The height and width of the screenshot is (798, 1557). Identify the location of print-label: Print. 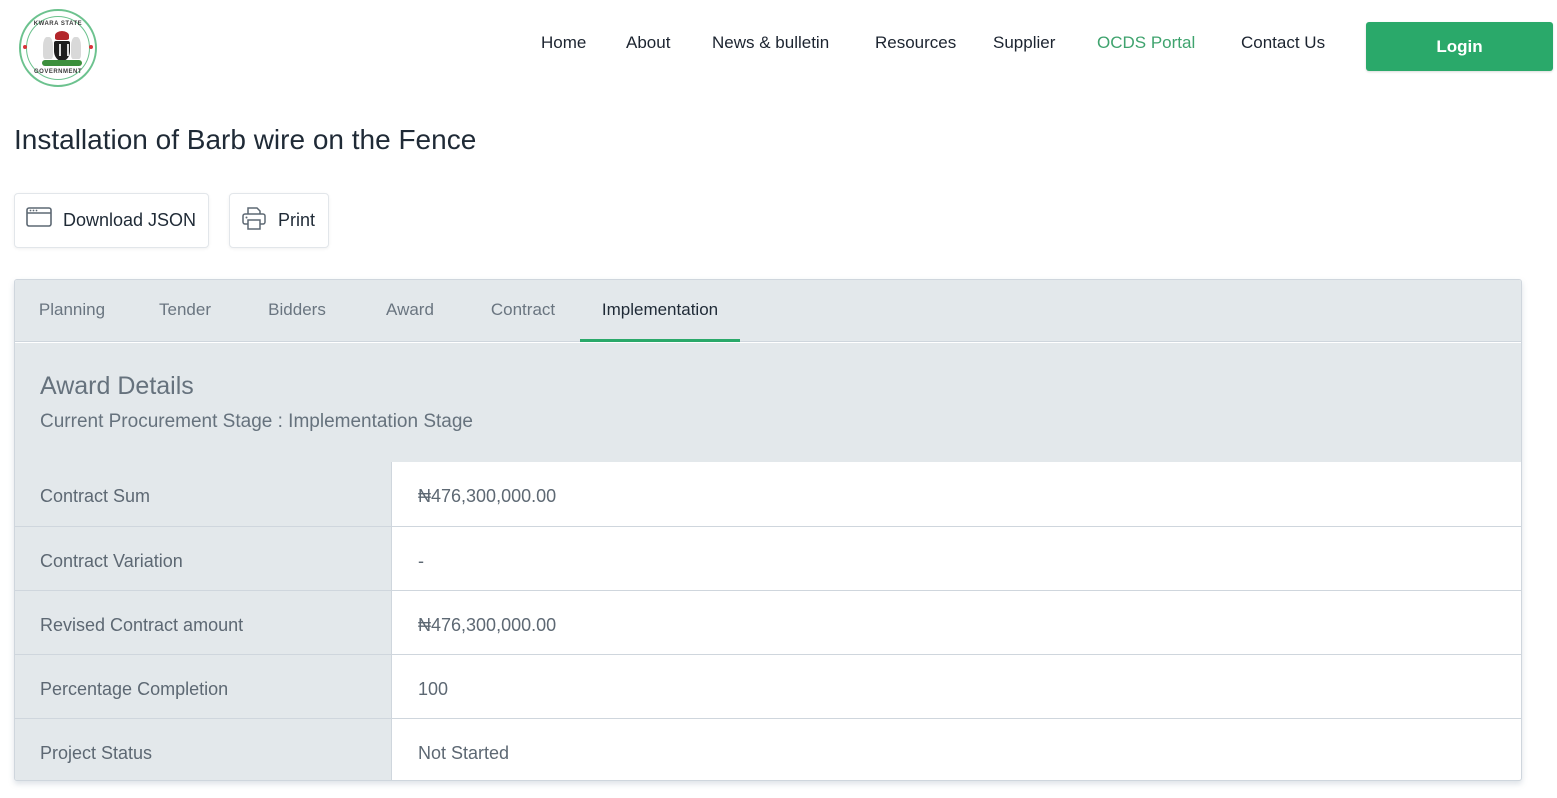
(297, 220).